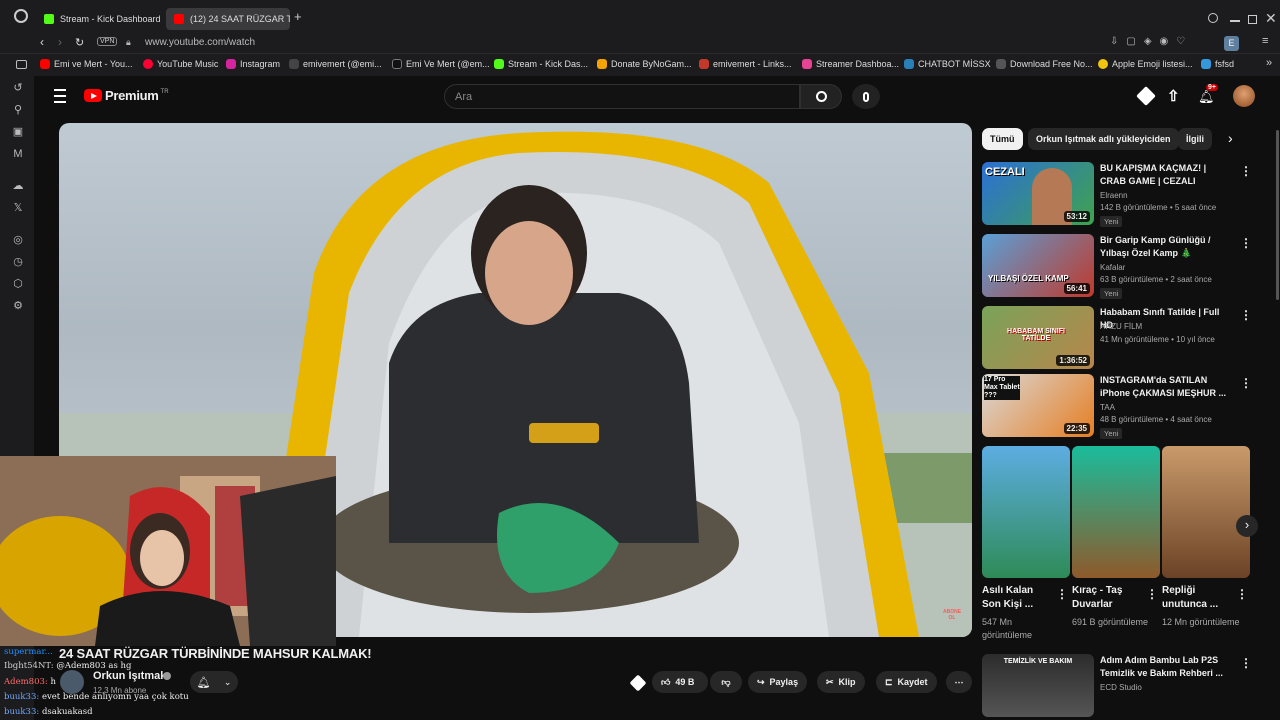  Describe the element at coordinates (72, 682) in the screenshot. I see `channel-avatar` at that location.